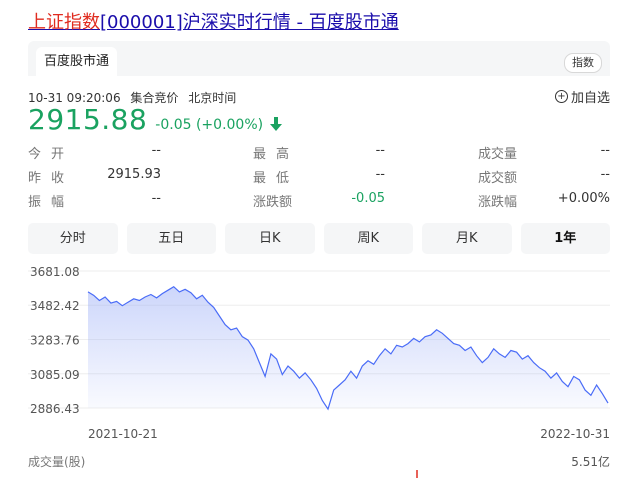 The width and height of the screenshot is (639, 478). I want to click on stat-label-prev-close: 昨收, so click(51, 178).